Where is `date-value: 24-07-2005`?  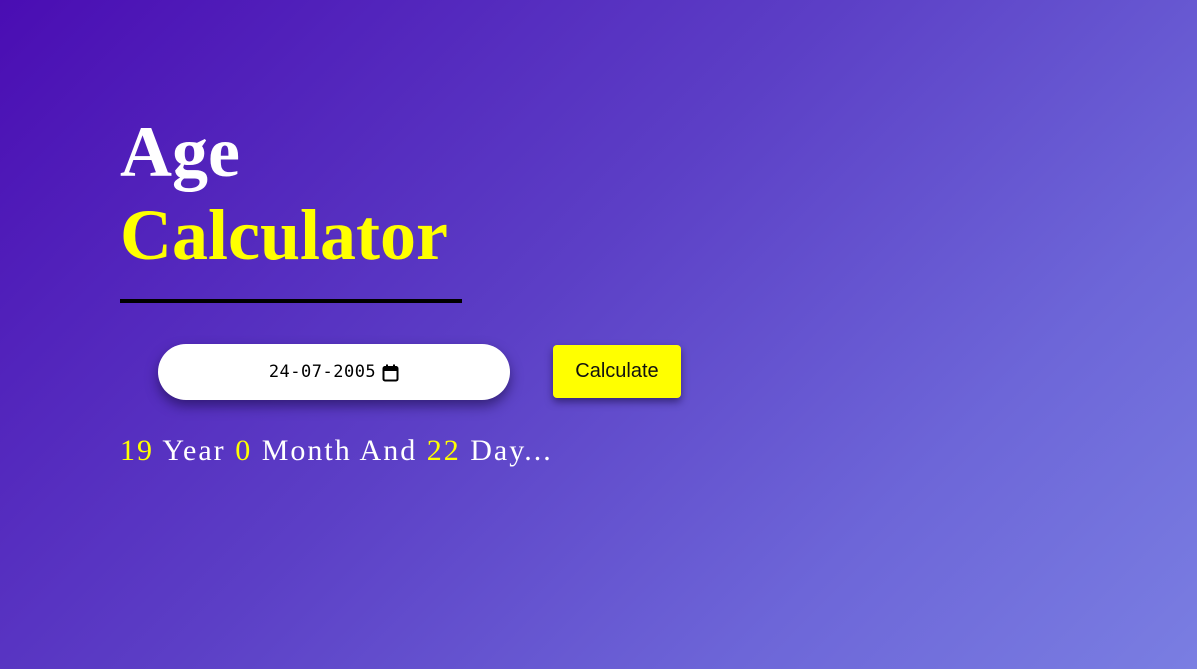
date-value: 24-07-2005 is located at coordinates (322, 372).